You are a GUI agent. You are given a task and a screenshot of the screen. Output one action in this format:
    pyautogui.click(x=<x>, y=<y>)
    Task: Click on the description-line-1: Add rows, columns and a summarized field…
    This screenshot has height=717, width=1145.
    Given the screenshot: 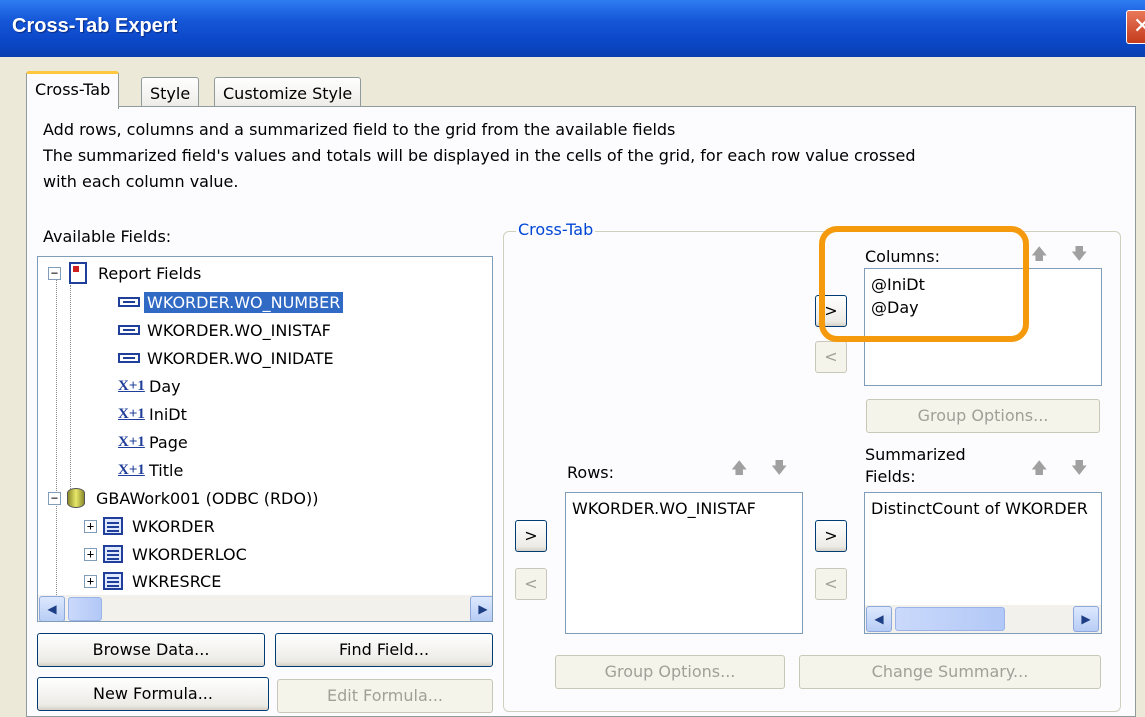 What is the action you would take?
    pyautogui.click(x=359, y=129)
    